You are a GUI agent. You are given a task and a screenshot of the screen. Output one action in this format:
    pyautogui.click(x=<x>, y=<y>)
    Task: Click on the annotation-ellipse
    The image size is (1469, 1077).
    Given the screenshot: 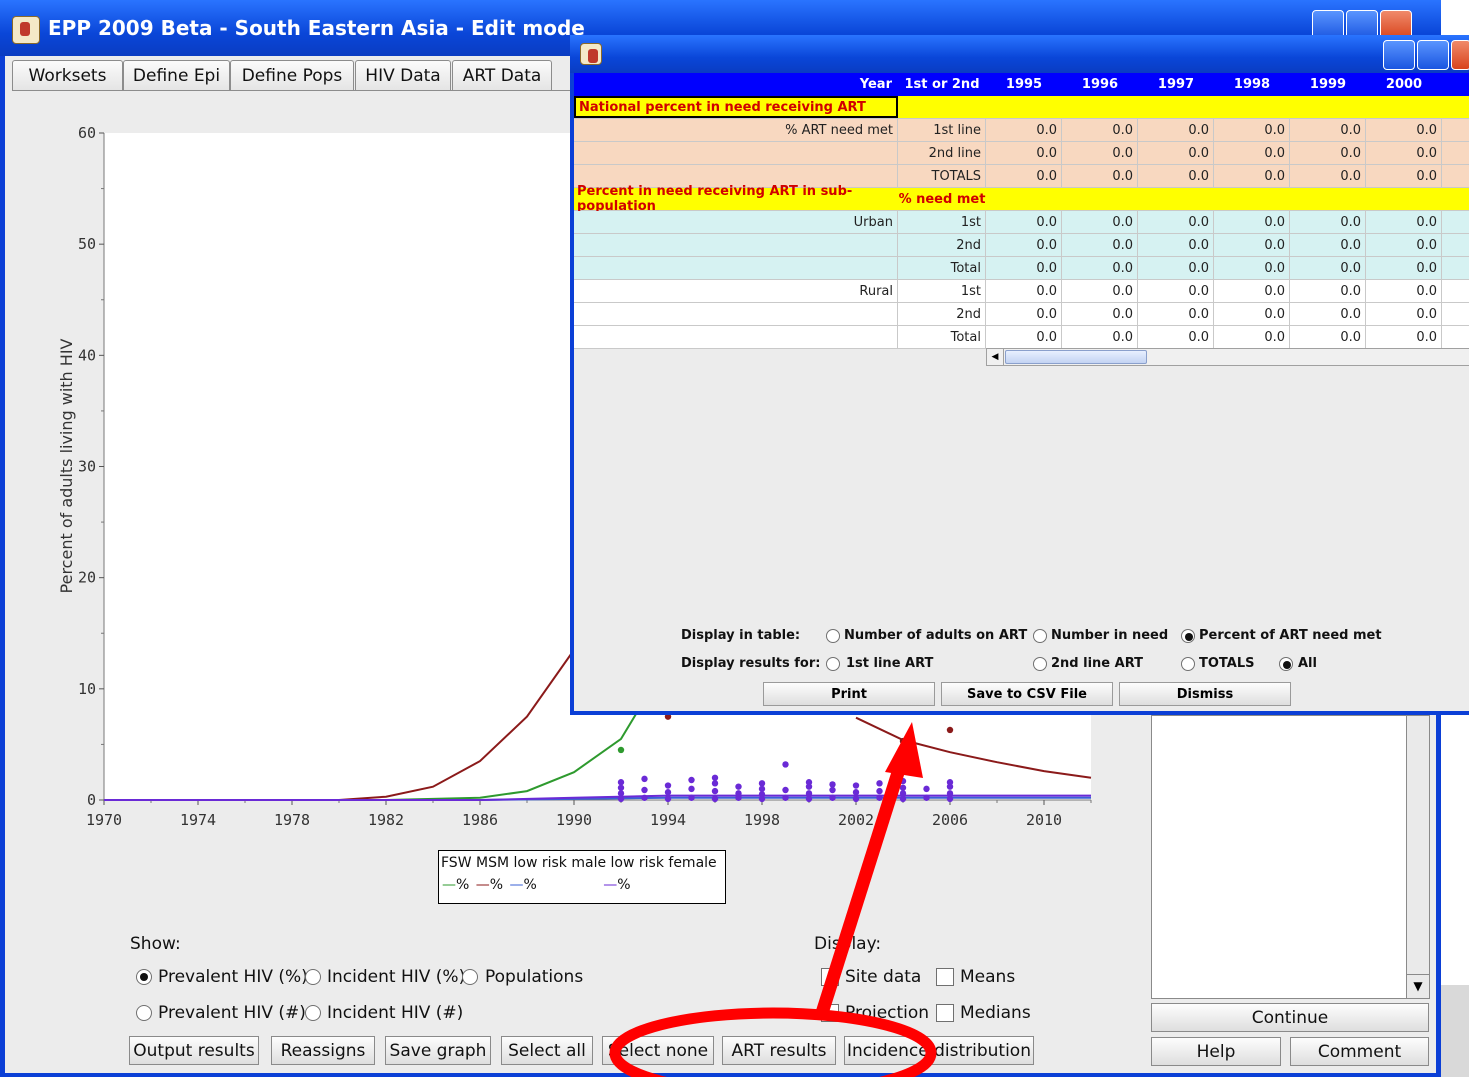 What is the action you would take?
    pyautogui.click(x=773, y=1042)
    